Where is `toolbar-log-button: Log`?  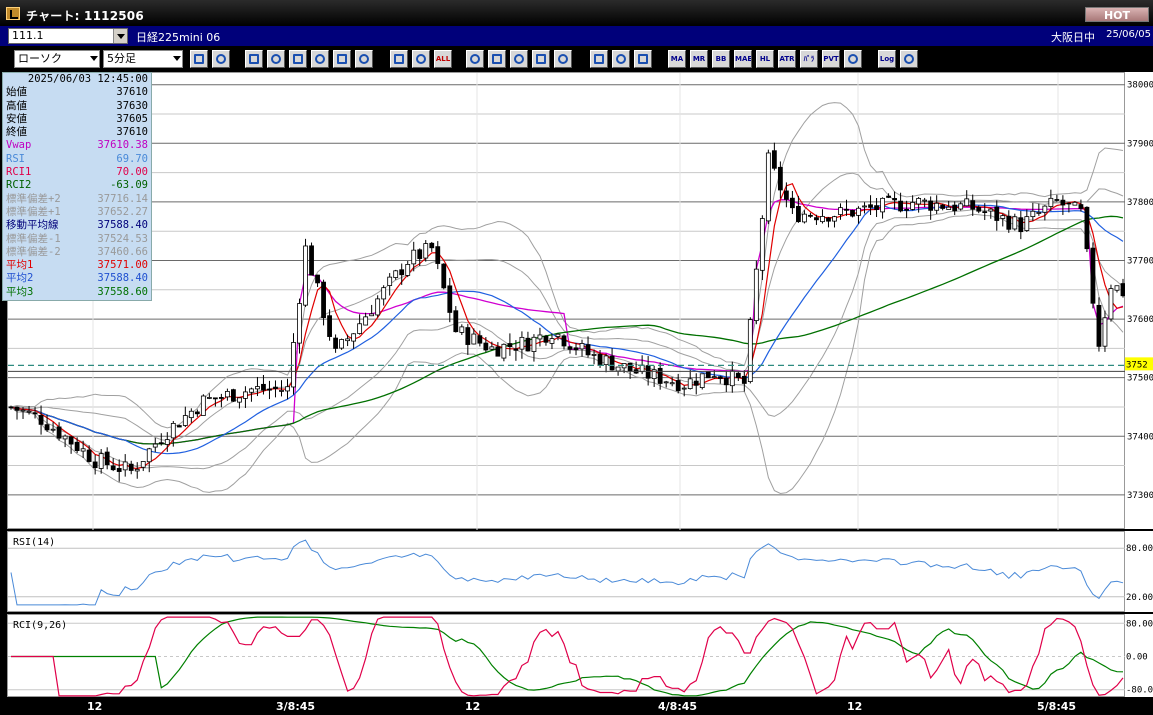 toolbar-log-button: Log is located at coordinates (887, 59).